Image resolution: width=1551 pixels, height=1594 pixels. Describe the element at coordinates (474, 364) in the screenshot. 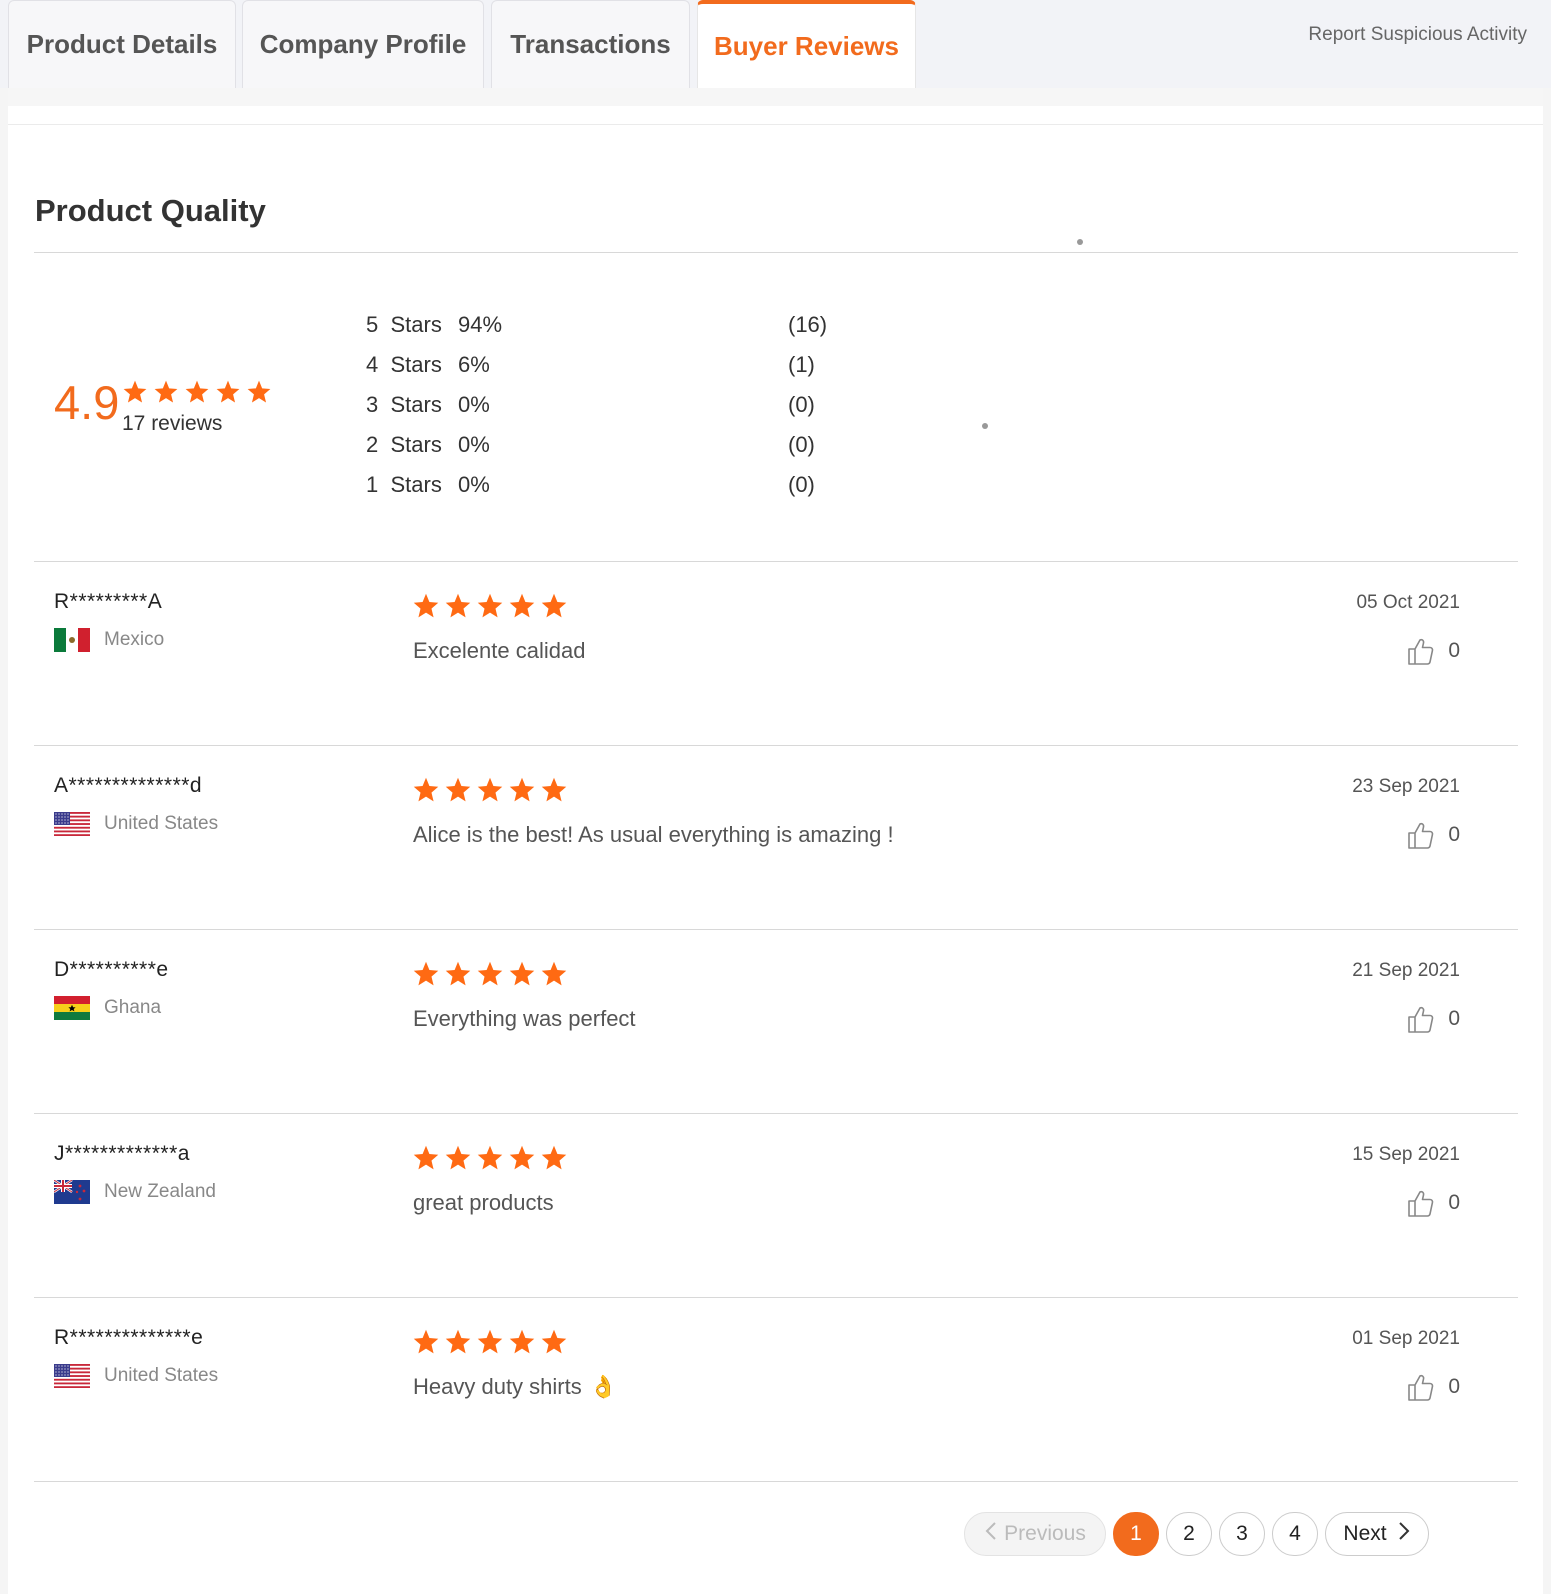

I see `distribution-percent: 6%` at that location.